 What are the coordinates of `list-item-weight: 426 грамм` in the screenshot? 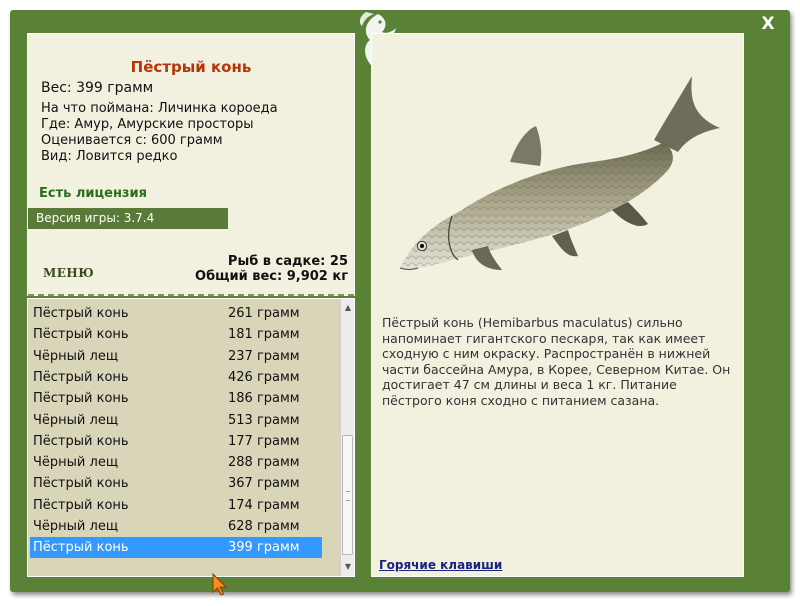 It's located at (264, 377).